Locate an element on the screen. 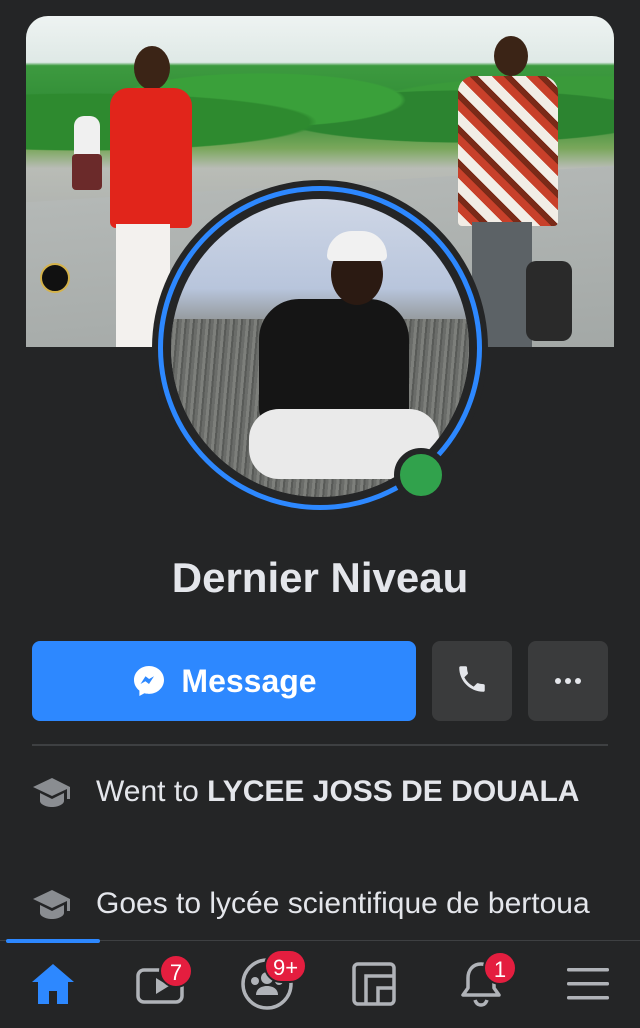 The image size is (640, 1028). tab-watch: 7 is located at coordinates (160, 985).